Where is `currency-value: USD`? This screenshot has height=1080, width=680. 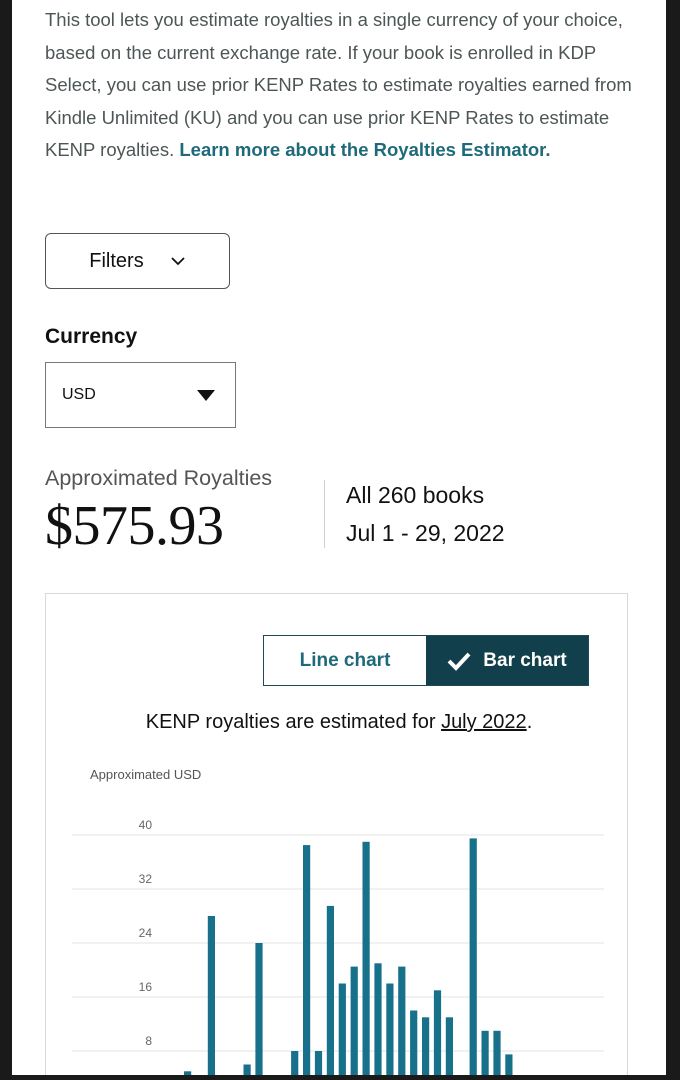
currency-value: USD is located at coordinates (79, 394).